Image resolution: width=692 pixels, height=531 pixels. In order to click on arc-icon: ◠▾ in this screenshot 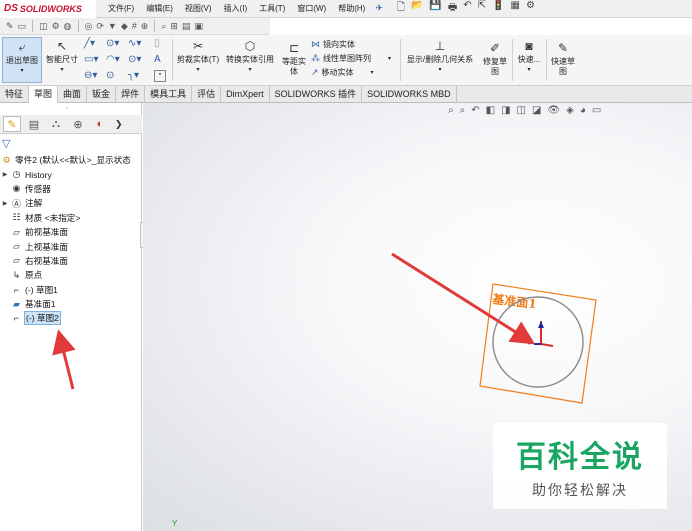, I will do `click(117, 60)`.